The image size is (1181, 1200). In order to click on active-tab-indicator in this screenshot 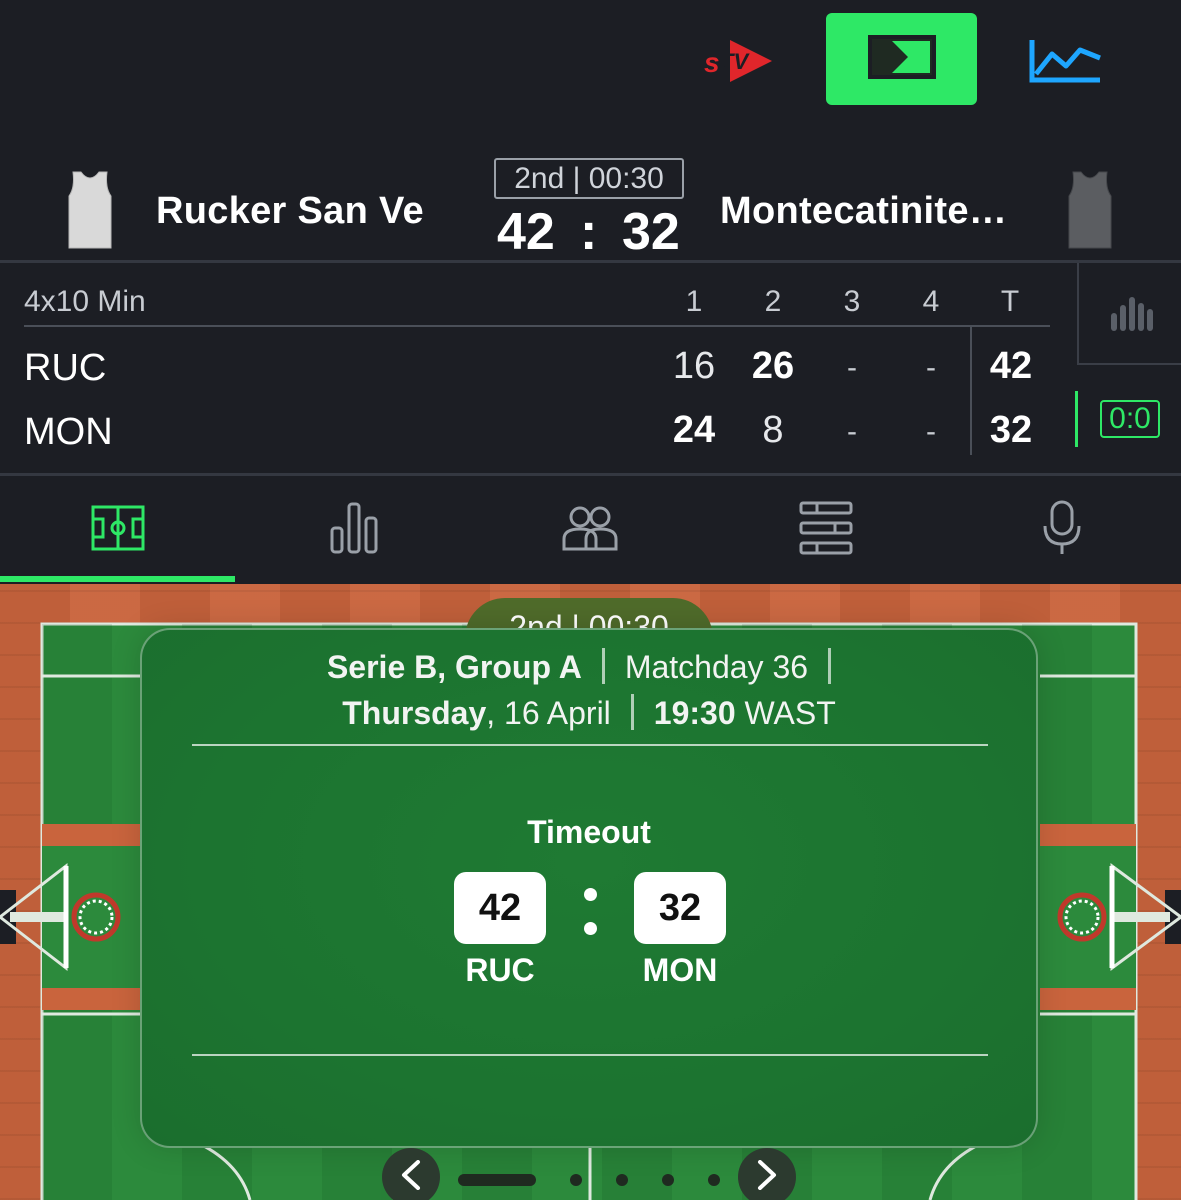, I will do `click(117, 579)`.